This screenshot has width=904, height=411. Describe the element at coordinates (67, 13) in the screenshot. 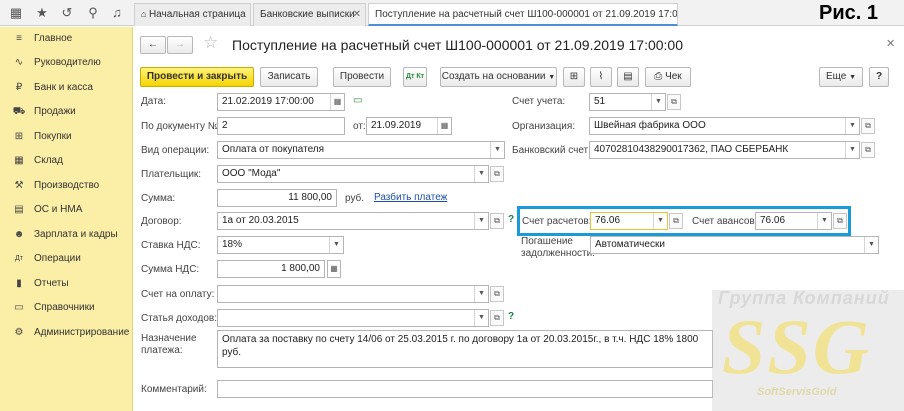

I see `history-icon: ↺` at that location.